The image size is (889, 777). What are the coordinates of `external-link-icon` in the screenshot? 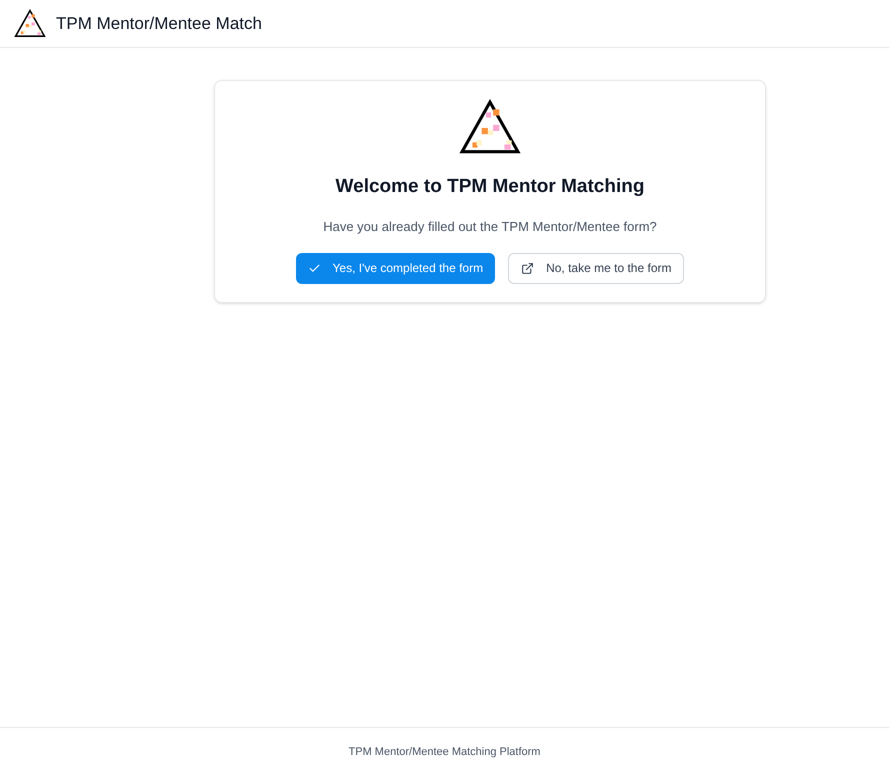 It's located at (527, 268).